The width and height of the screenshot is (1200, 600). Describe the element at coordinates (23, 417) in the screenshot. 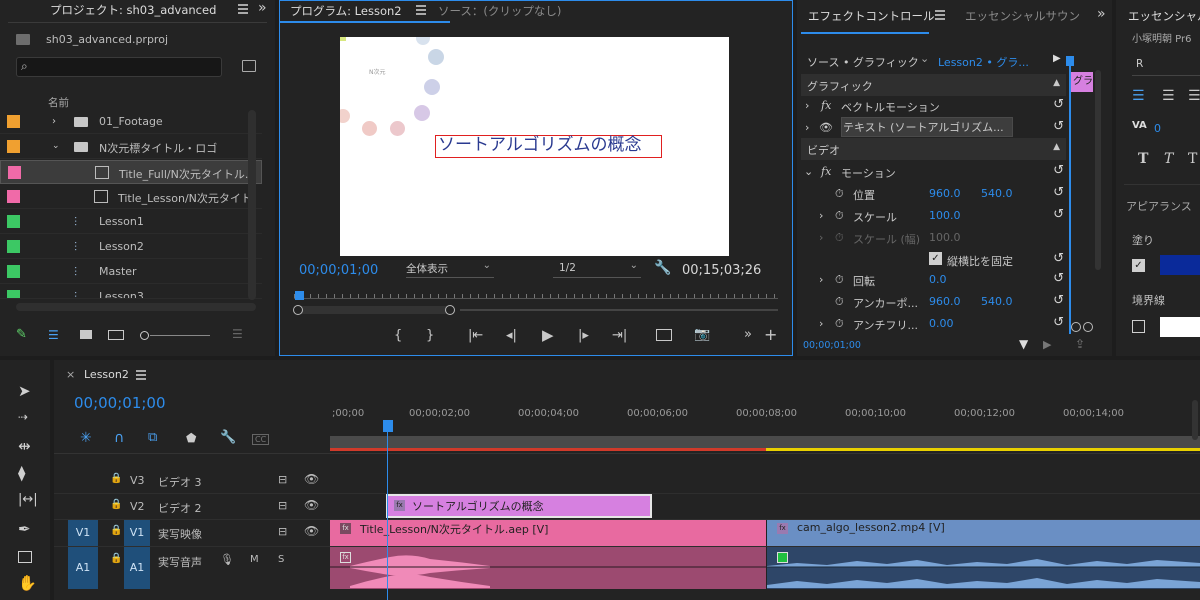

I see `track-select-tool-icon: ⇢` at that location.